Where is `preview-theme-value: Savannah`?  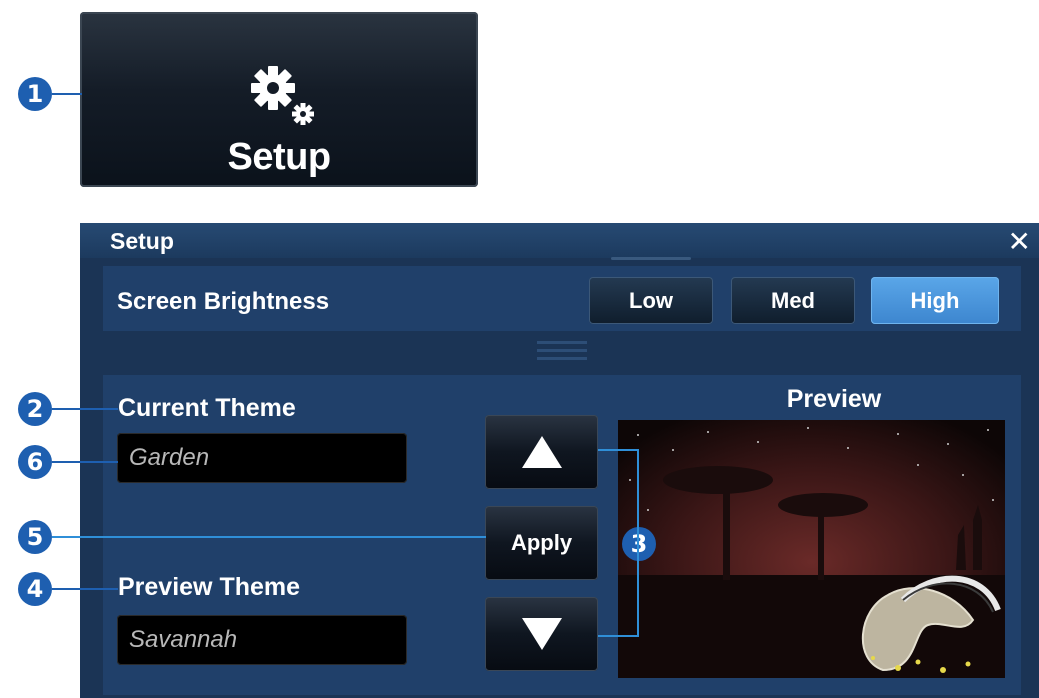
preview-theme-value: Savannah is located at coordinates (183, 639).